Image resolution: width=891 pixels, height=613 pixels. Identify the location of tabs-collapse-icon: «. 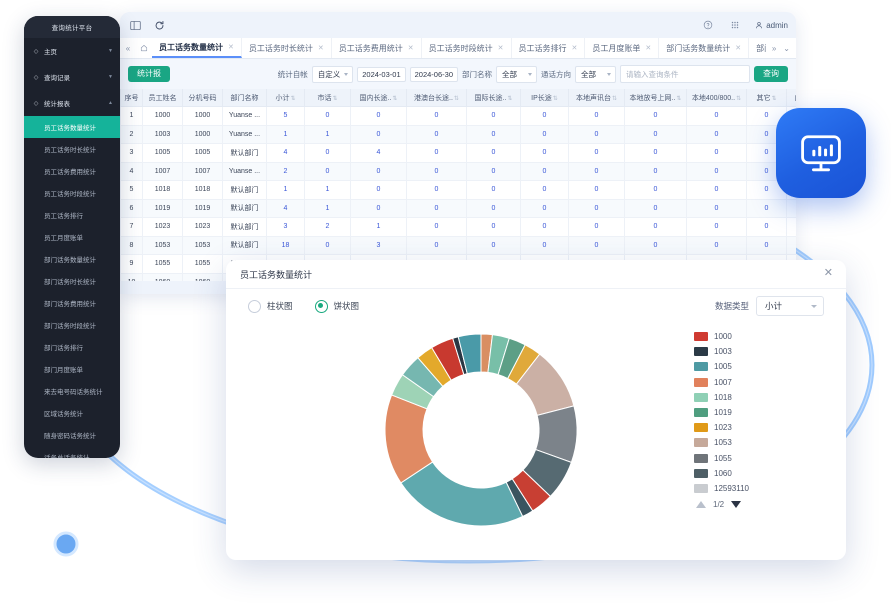
(128, 48).